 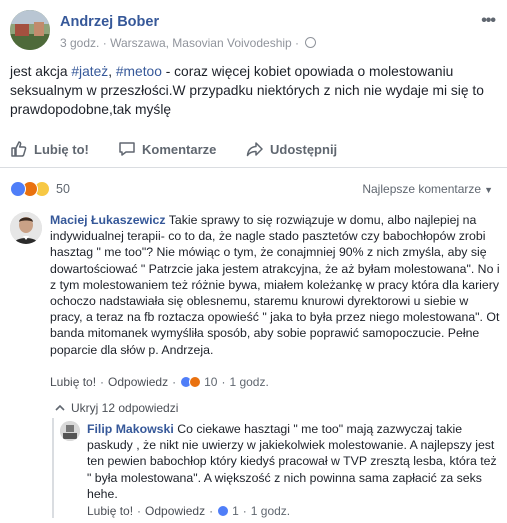 I want to click on like-button: Lubię to!, so click(x=49, y=149).